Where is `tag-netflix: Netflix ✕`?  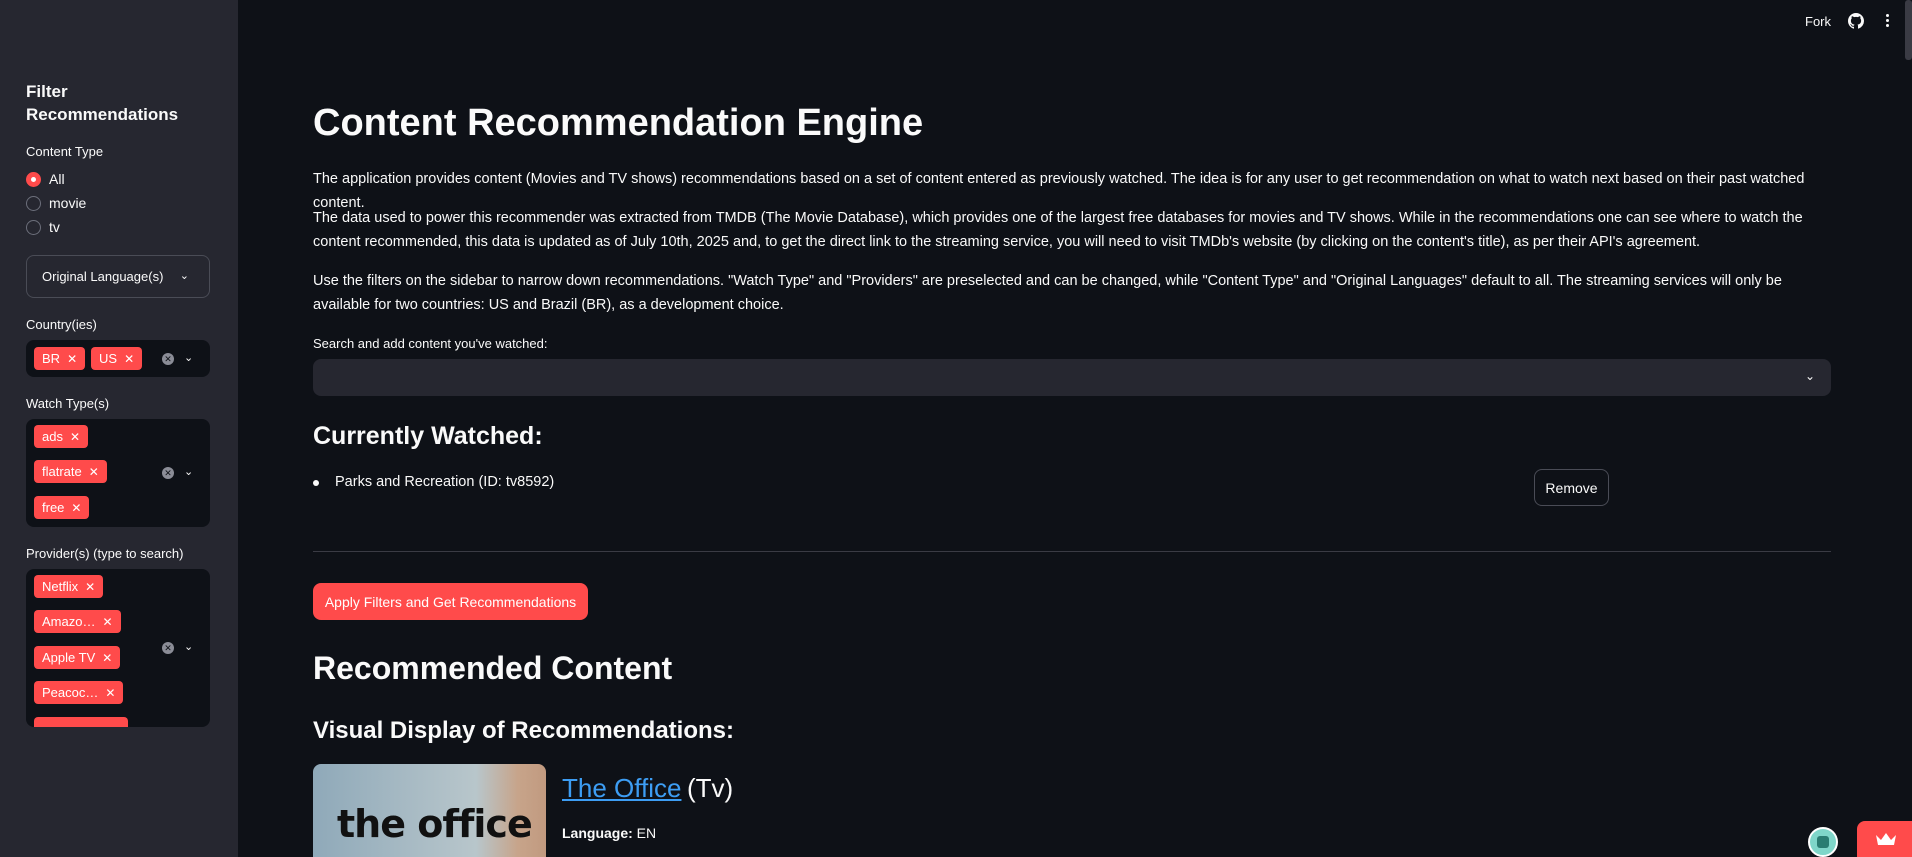
tag-netflix: Netflix ✕ is located at coordinates (69, 586).